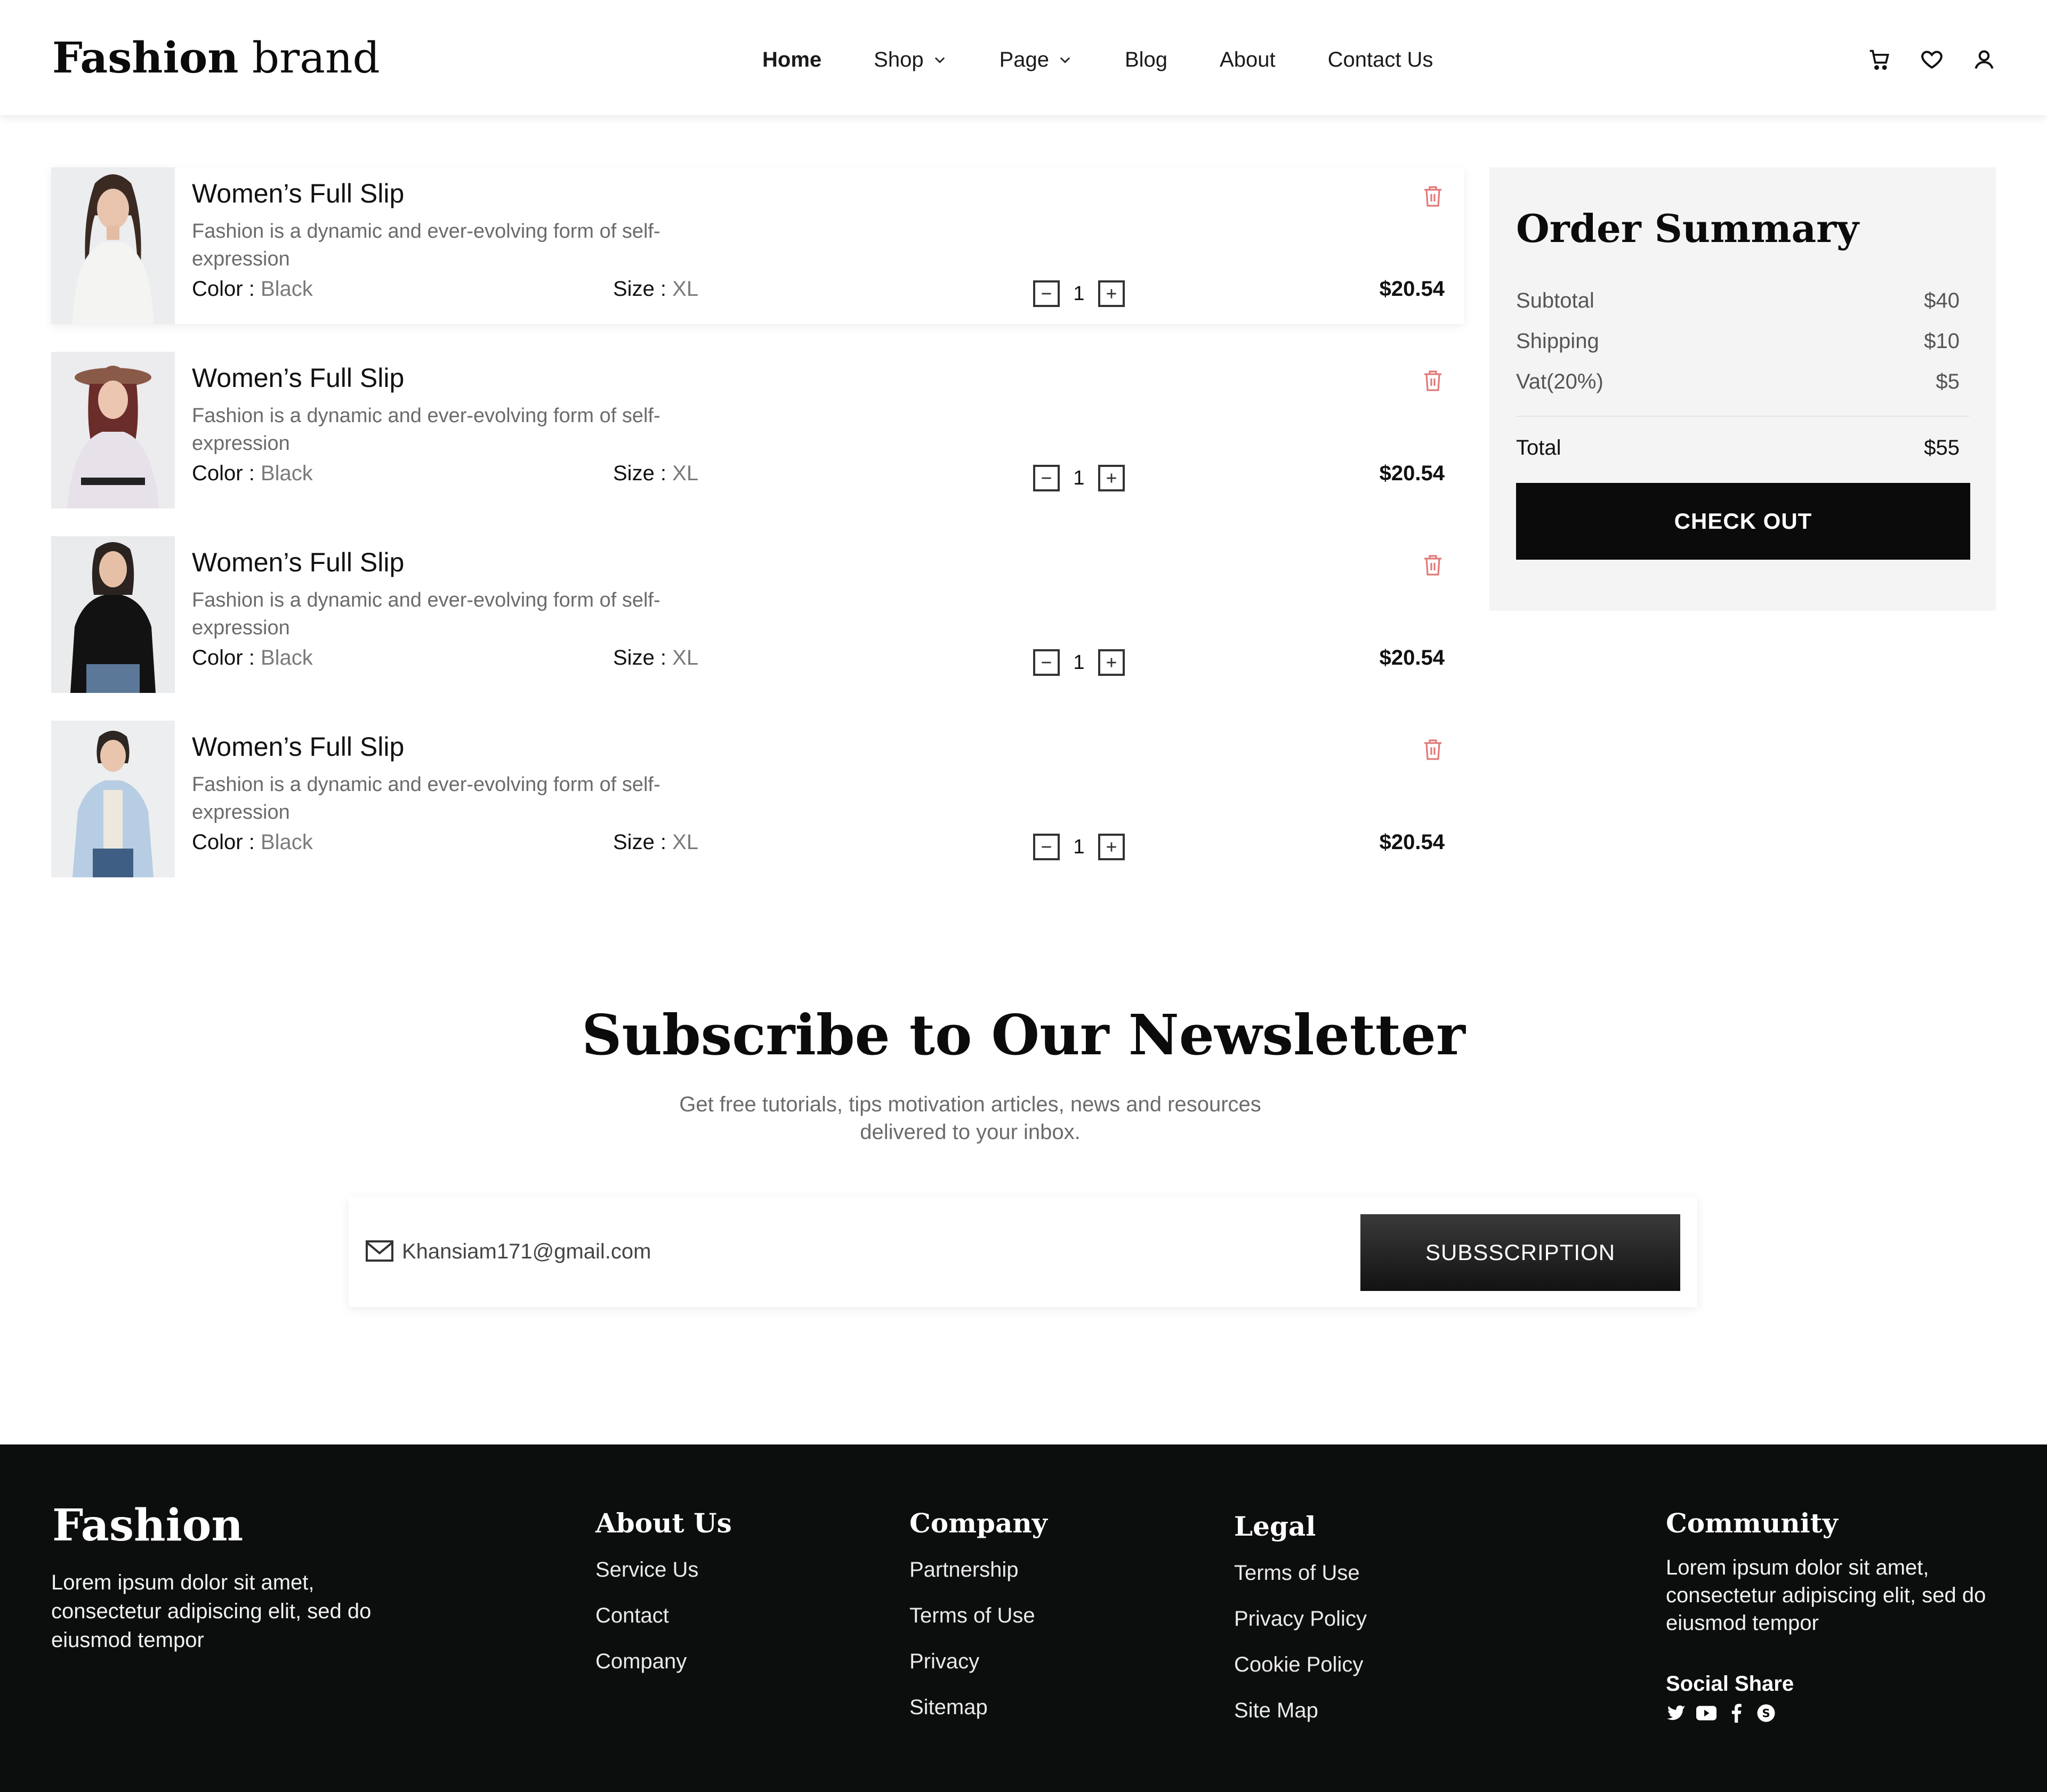  I want to click on footer-link: Site Map, so click(1300, 1722).